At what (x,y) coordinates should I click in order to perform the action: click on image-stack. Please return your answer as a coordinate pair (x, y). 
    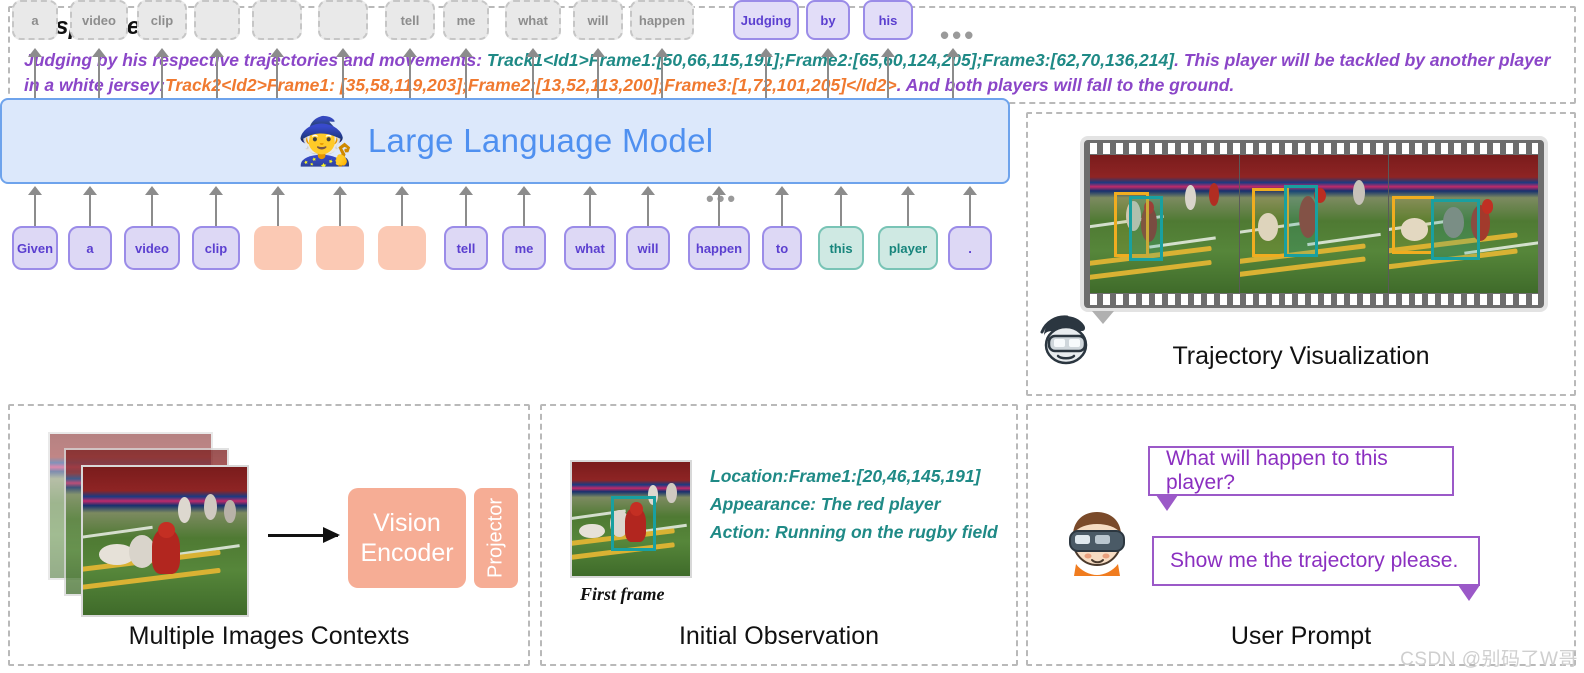
    Looking at the image, I should click on (163, 524).